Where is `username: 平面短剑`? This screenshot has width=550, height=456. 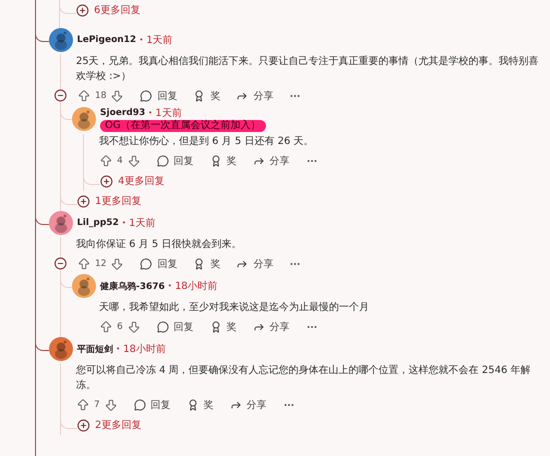 username: 平面短剑 is located at coordinates (95, 349).